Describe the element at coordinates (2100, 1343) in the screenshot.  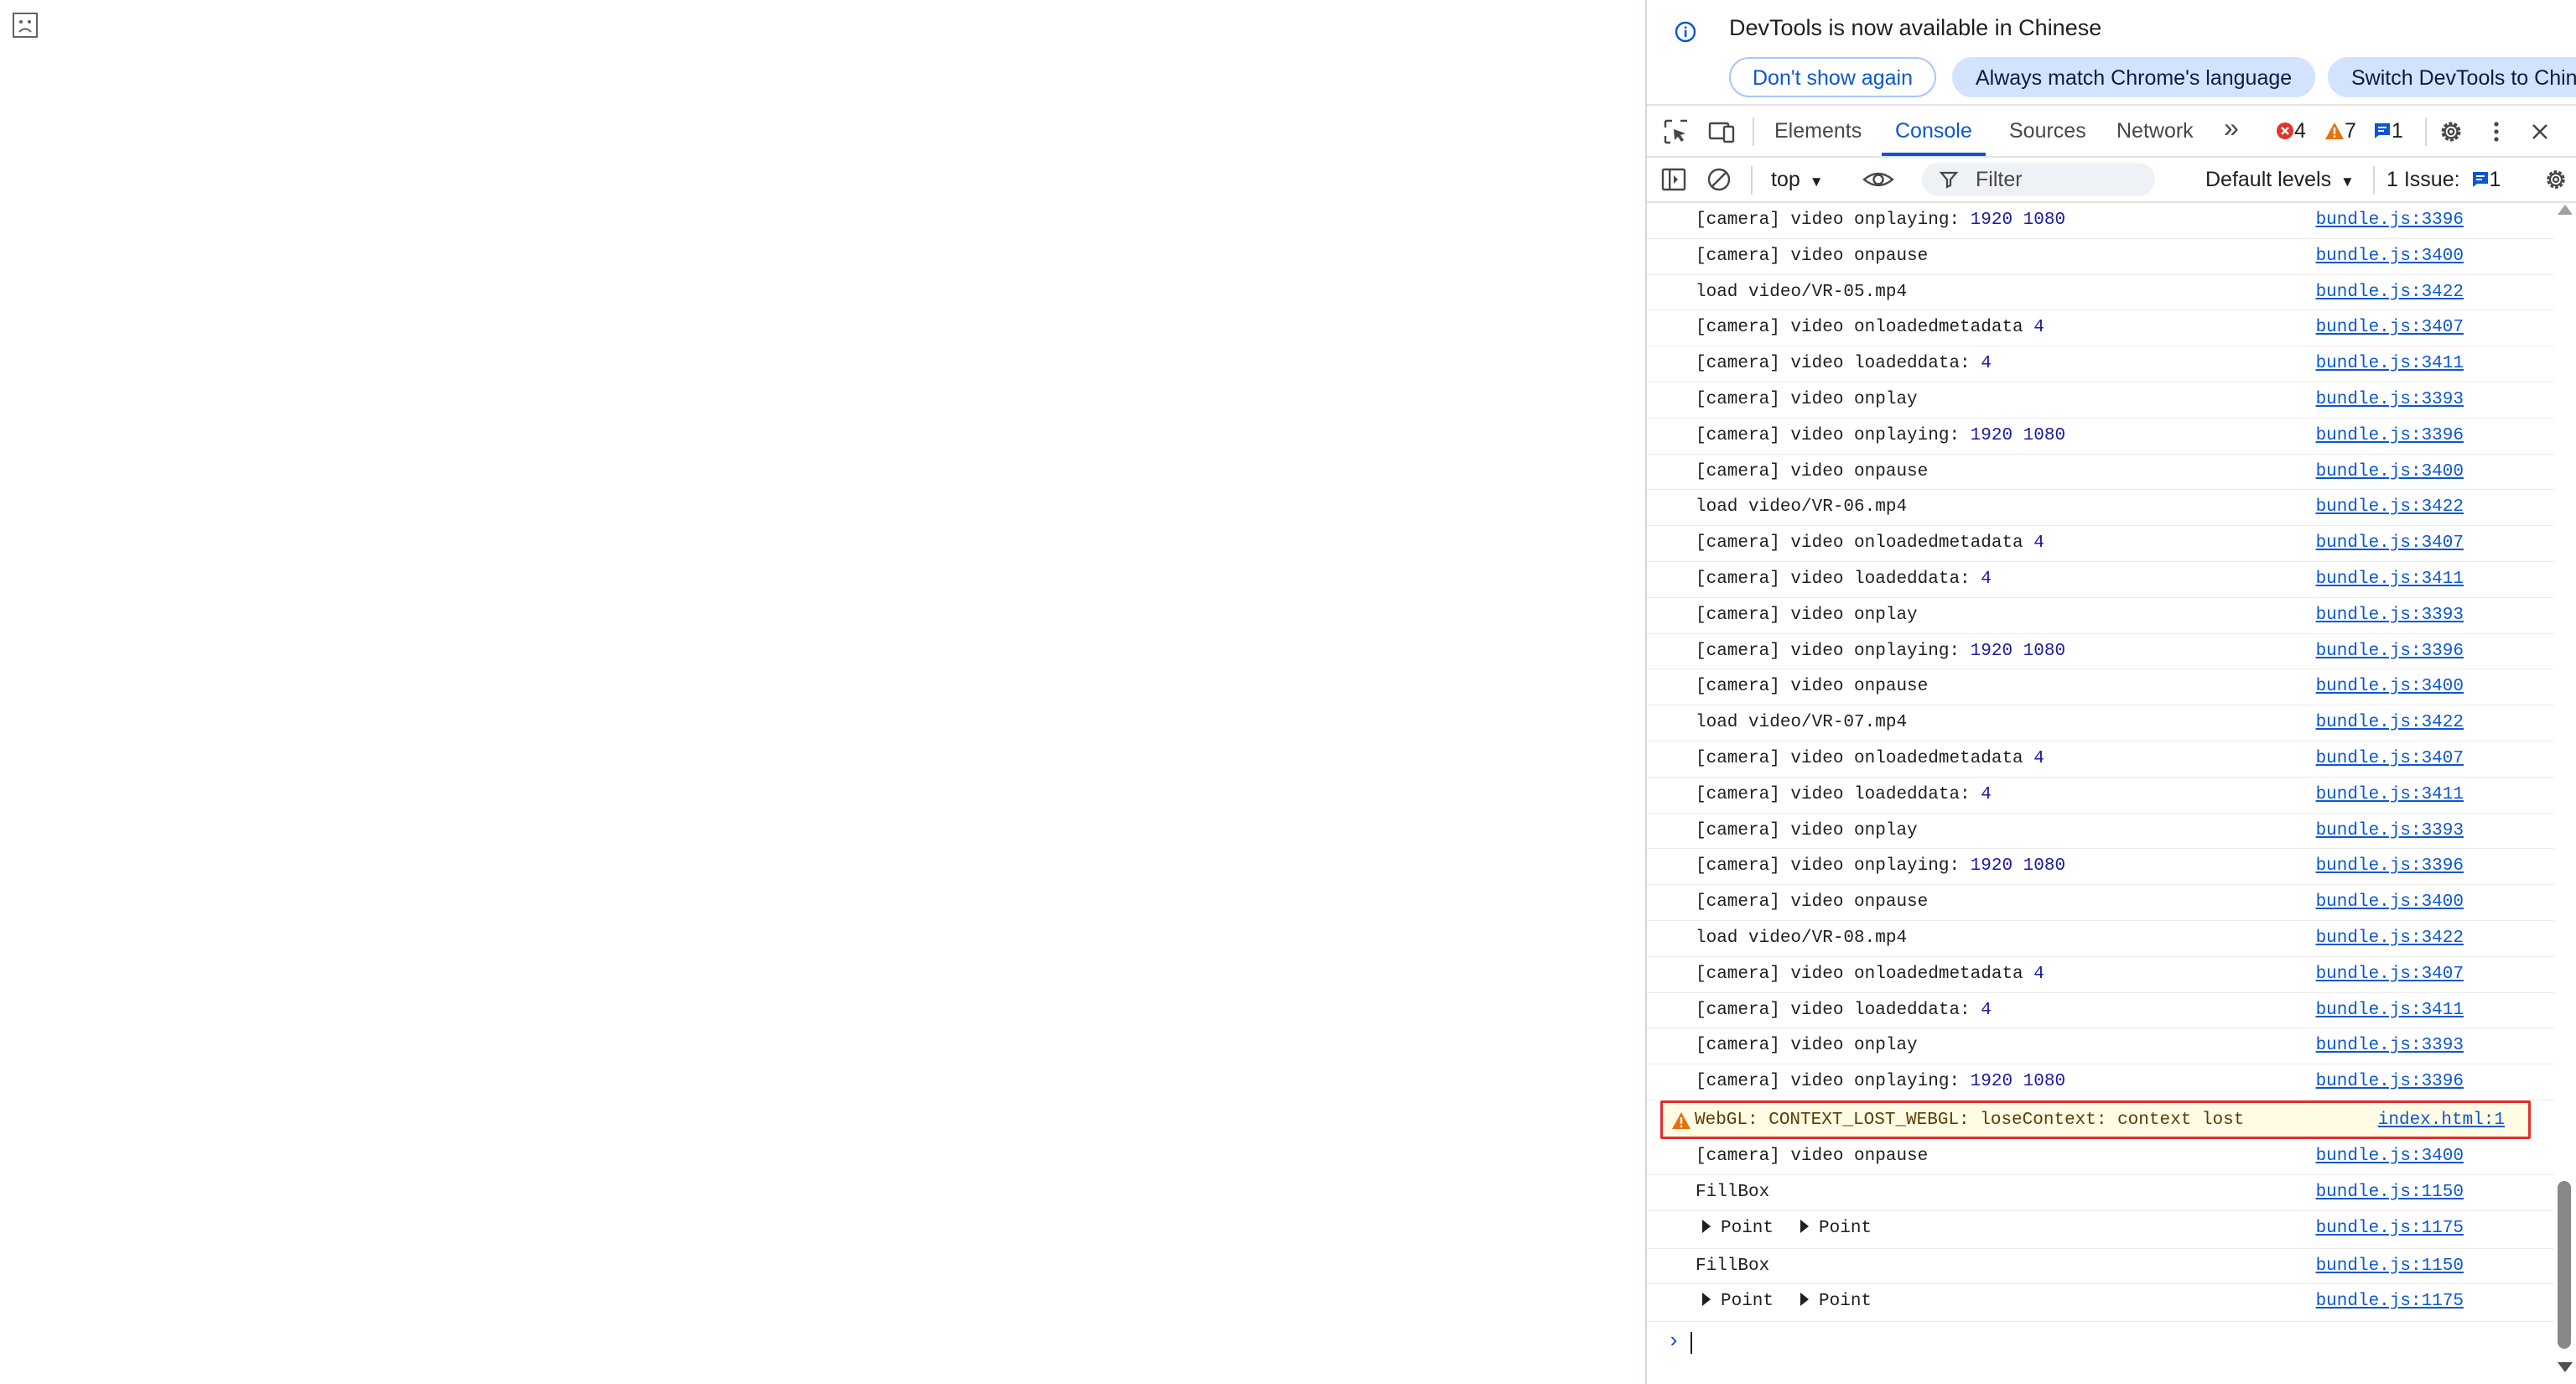
I see `console-prompt: ›` at that location.